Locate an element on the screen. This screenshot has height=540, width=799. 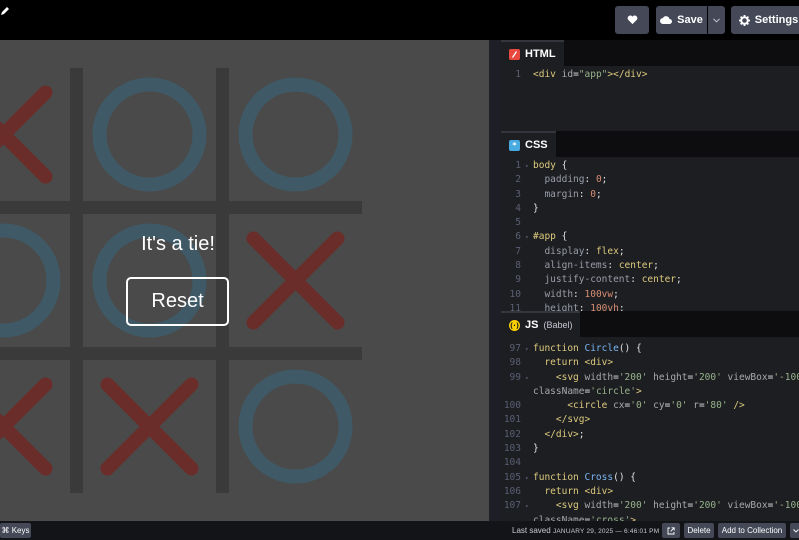
code-line: 102 </div>; is located at coordinates (650, 435).